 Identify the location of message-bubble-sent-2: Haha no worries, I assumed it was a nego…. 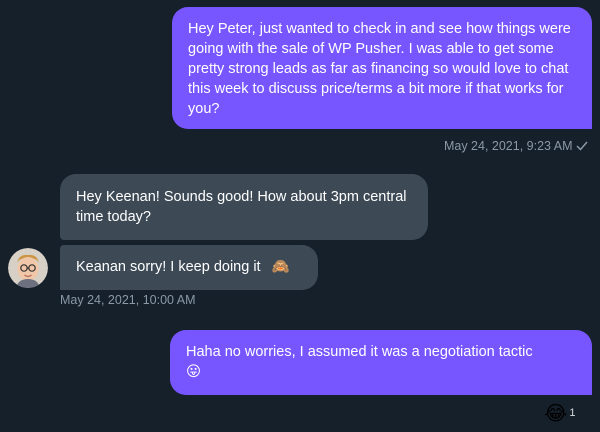
(381, 362).